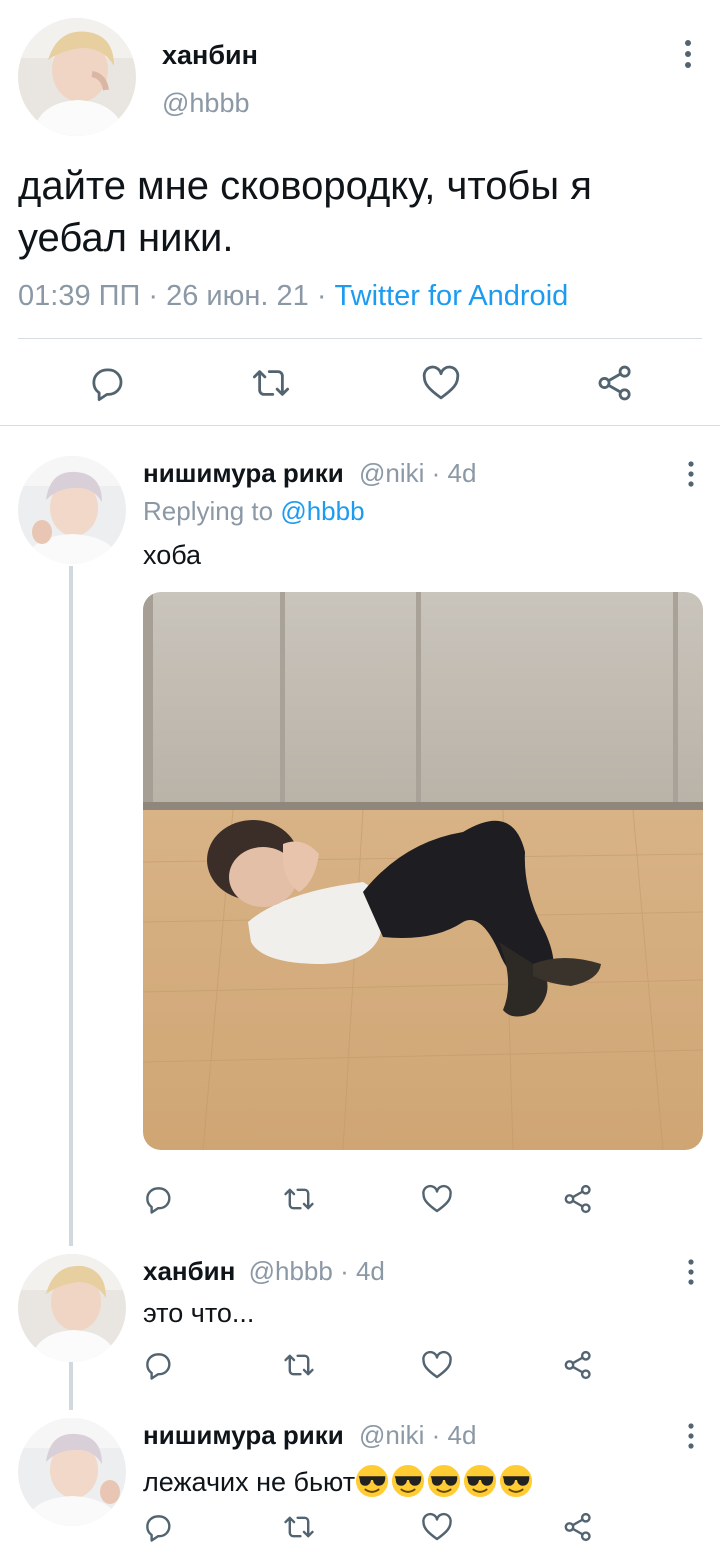 This screenshot has height=1564, width=720. What do you see at coordinates (452, 296) in the screenshot?
I see `tweet-source: Twitter for Android` at bounding box center [452, 296].